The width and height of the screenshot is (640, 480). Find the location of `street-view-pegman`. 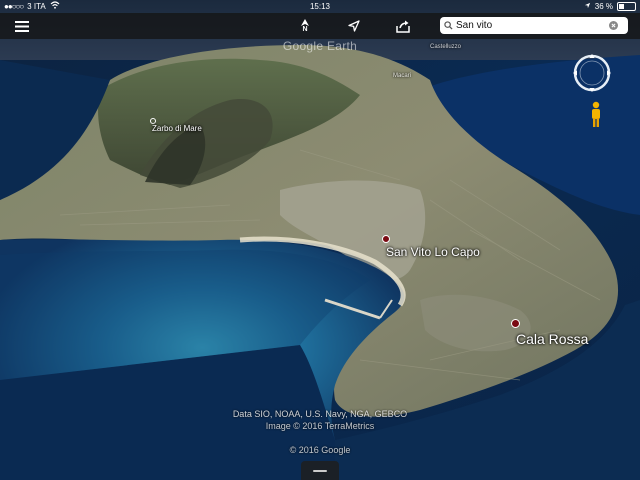

street-view-pegman is located at coordinates (596, 115).